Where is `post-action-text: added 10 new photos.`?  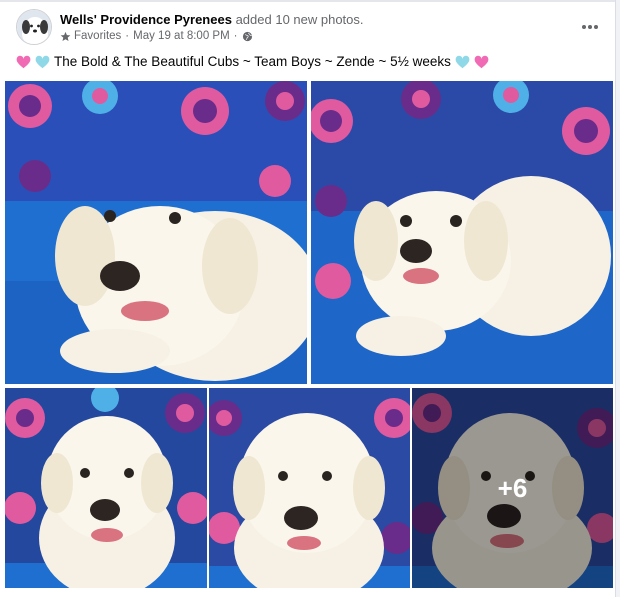 post-action-text: added 10 new photos. is located at coordinates (299, 19).